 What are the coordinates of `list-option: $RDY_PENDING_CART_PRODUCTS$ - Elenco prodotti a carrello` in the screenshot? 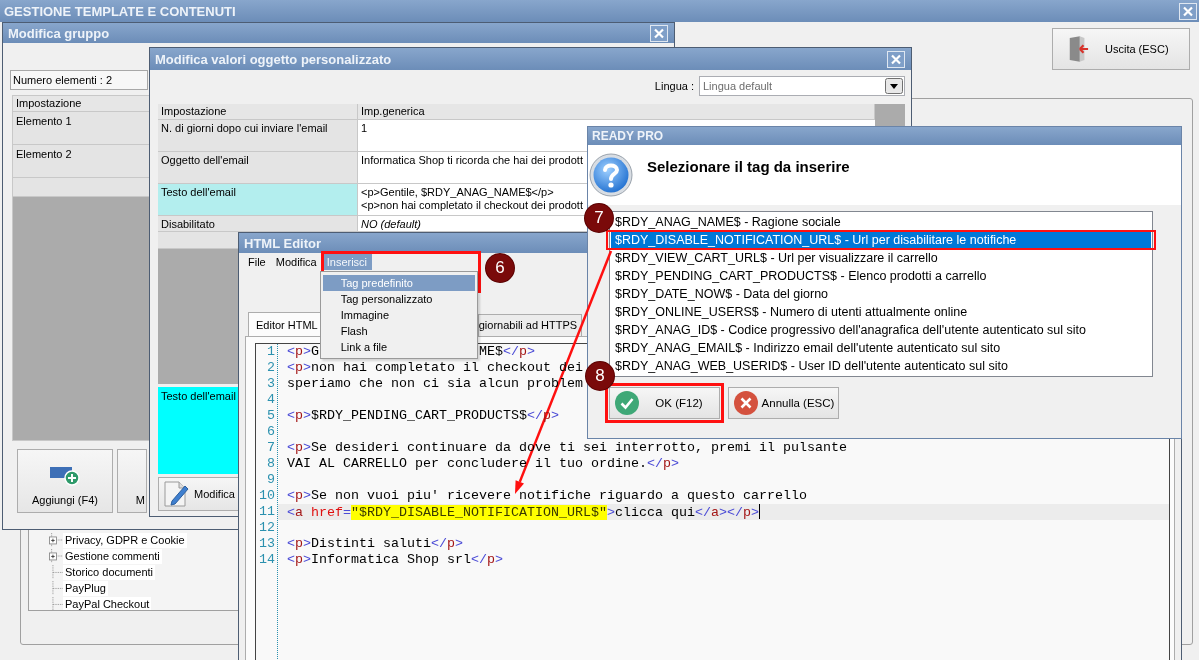 It's located at (881, 276).